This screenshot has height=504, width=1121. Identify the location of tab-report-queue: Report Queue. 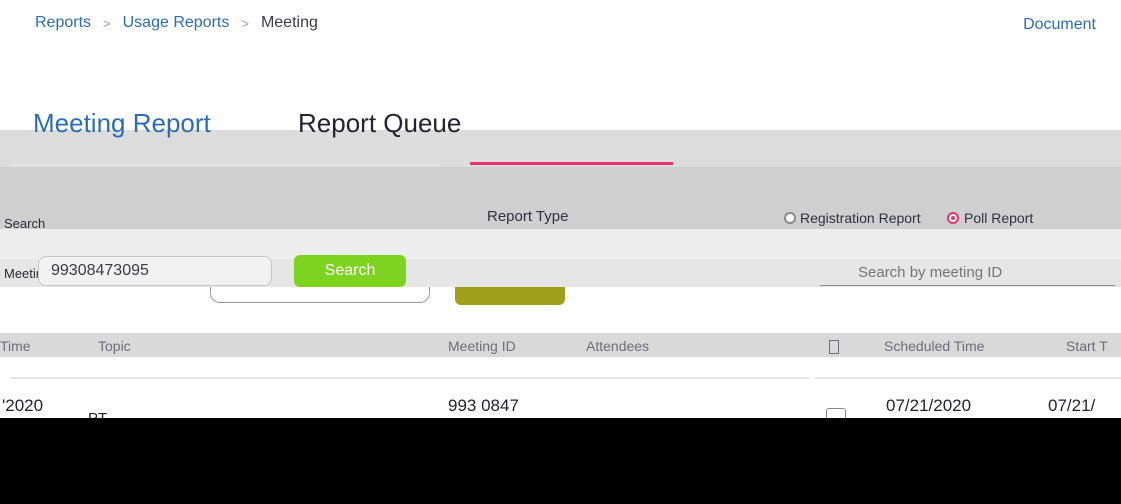
(379, 123).